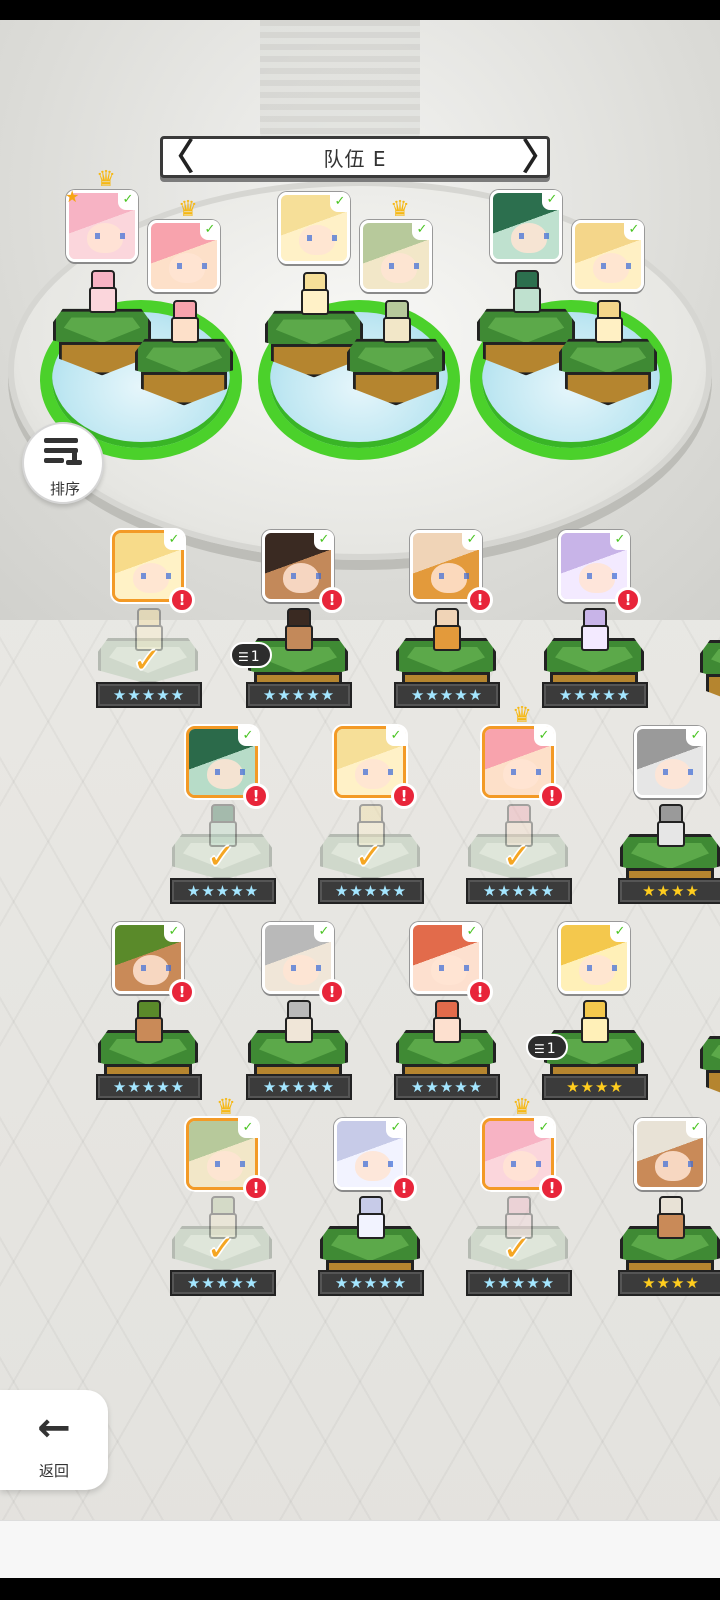 This screenshot has height=1600, width=720. Describe the element at coordinates (360, 1549) in the screenshot. I see `bottom-strip` at that location.